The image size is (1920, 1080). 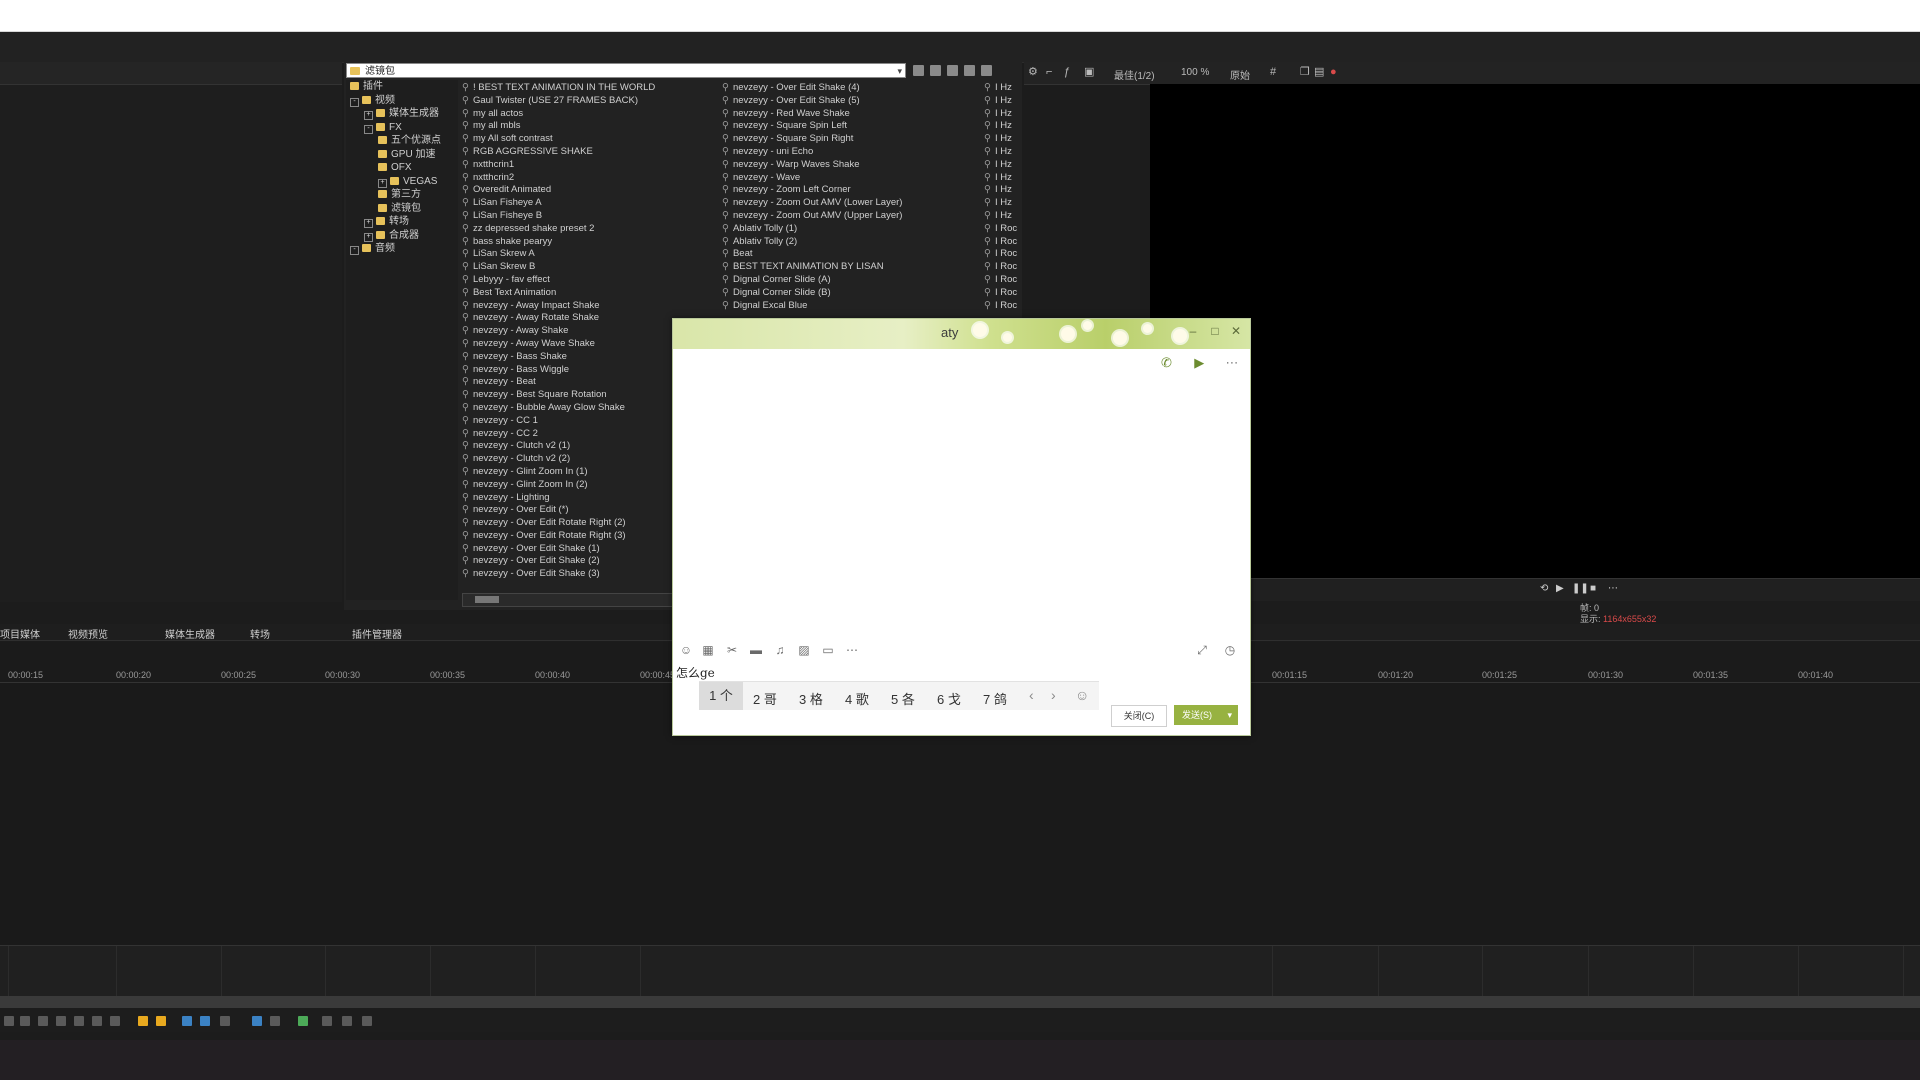 I want to click on plugin-item: ⚲ Overedit Animated, so click(x=589, y=190).